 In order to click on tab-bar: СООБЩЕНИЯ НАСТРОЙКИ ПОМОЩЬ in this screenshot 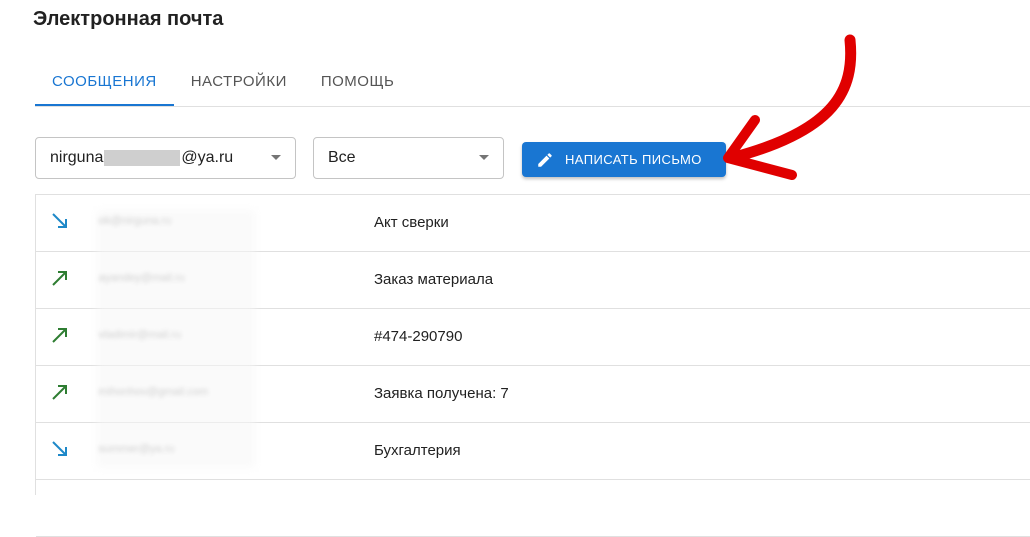, I will do `click(223, 82)`.